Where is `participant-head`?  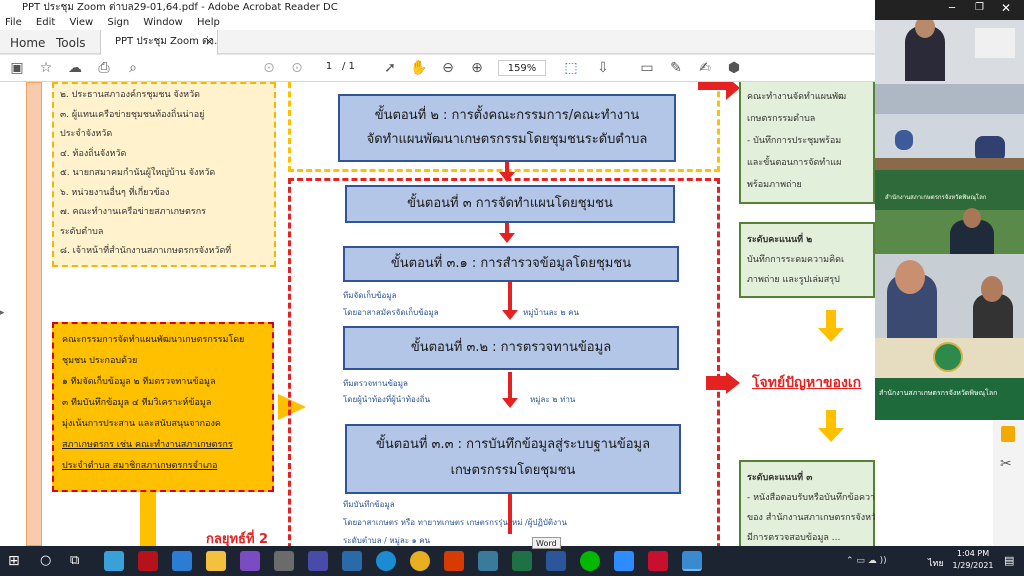
participant-head is located at coordinates (972, 218).